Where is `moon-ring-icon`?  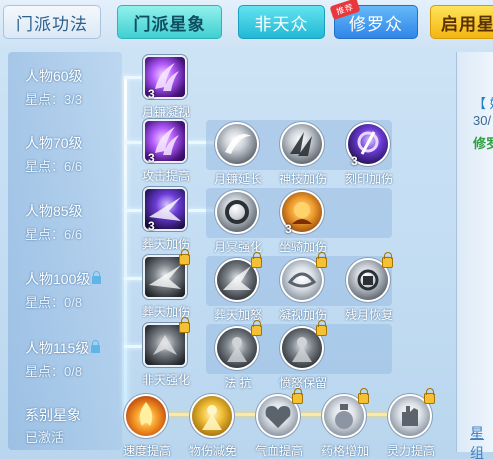
moon-ring-icon is located at coordinates (237, 212).